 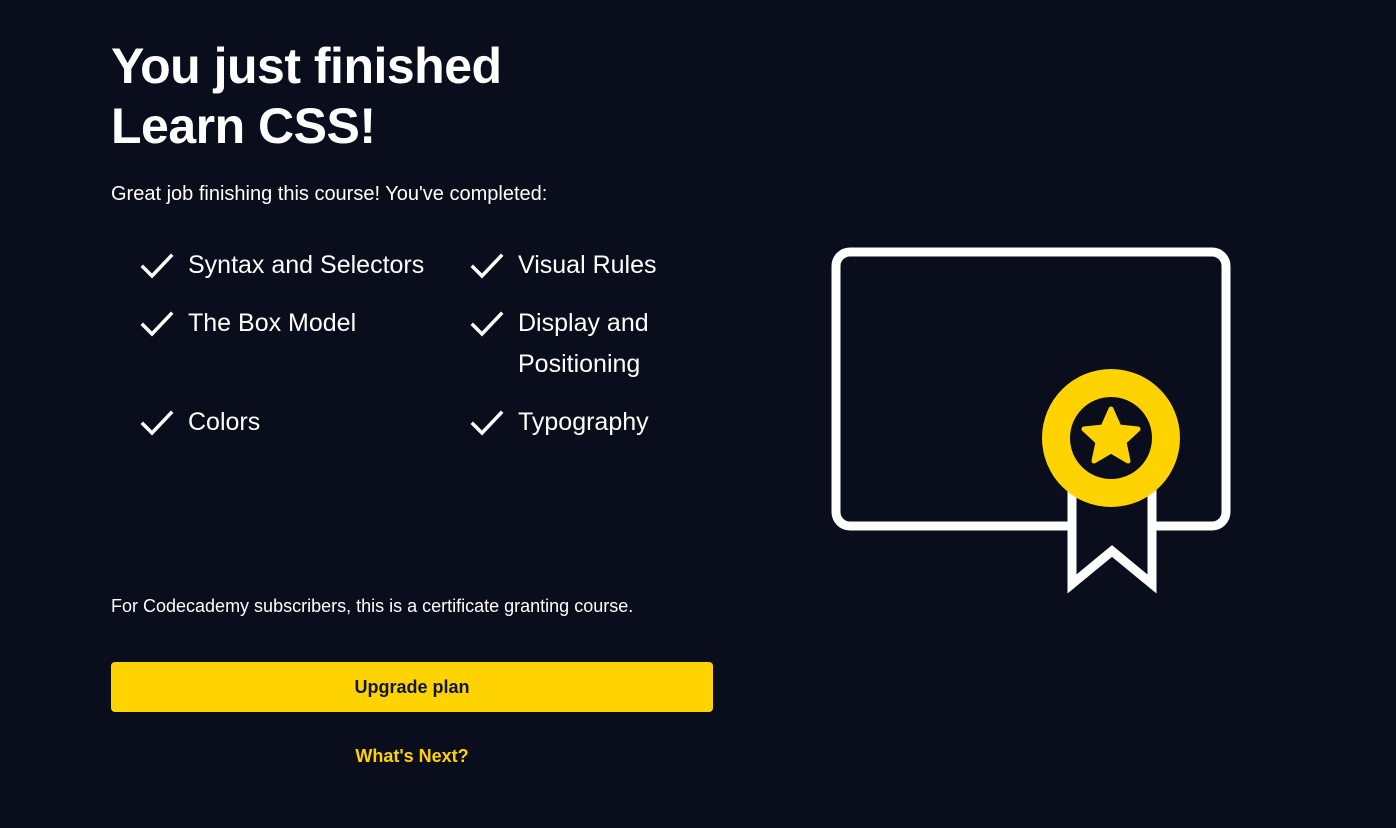 What do you see at coordinates (412, 687) in the screenshot?
I see `upgrade-plan-button: Upgrade plan` at bounding box center [412, 687].